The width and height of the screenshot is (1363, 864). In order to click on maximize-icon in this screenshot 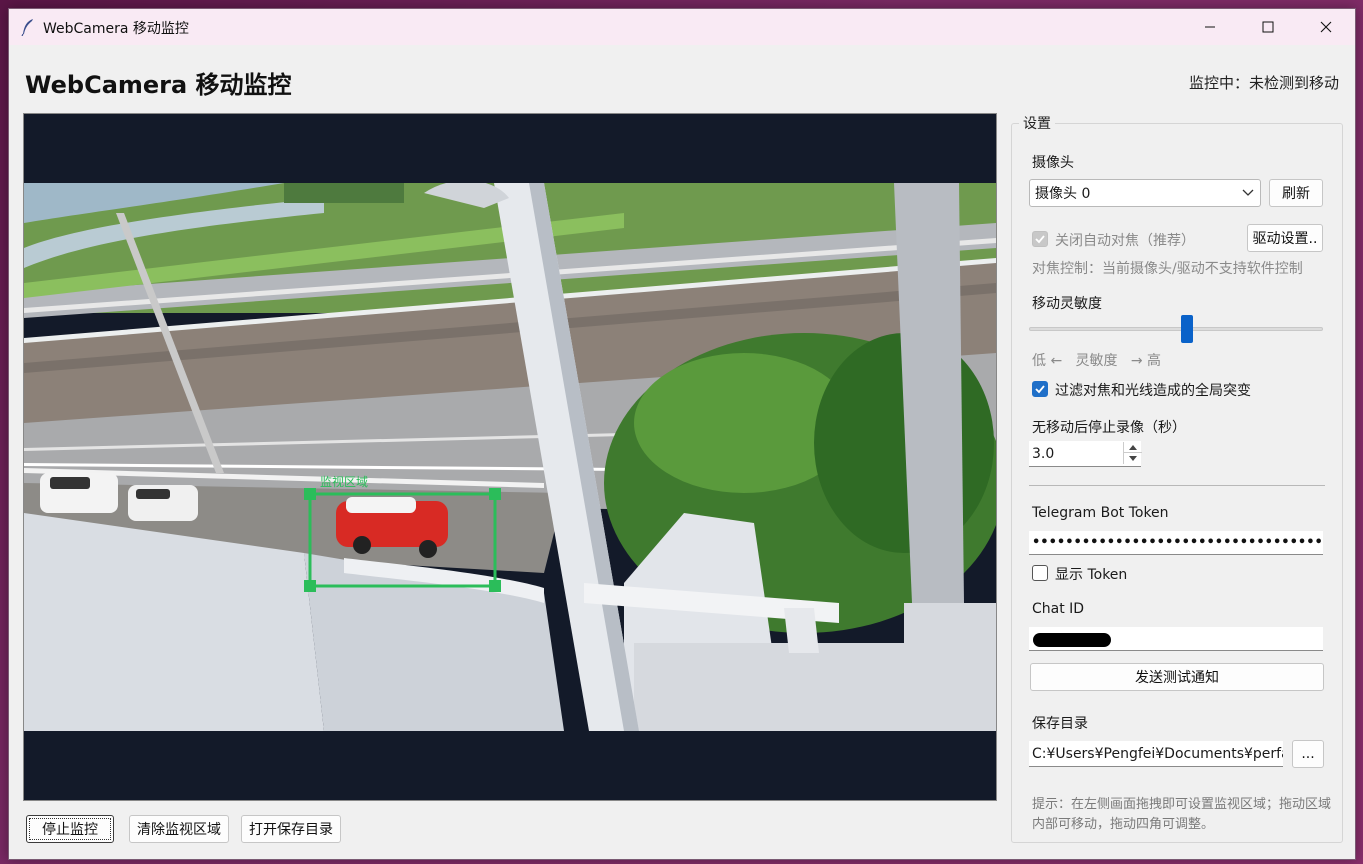, I will do `click(1268, 27)`.